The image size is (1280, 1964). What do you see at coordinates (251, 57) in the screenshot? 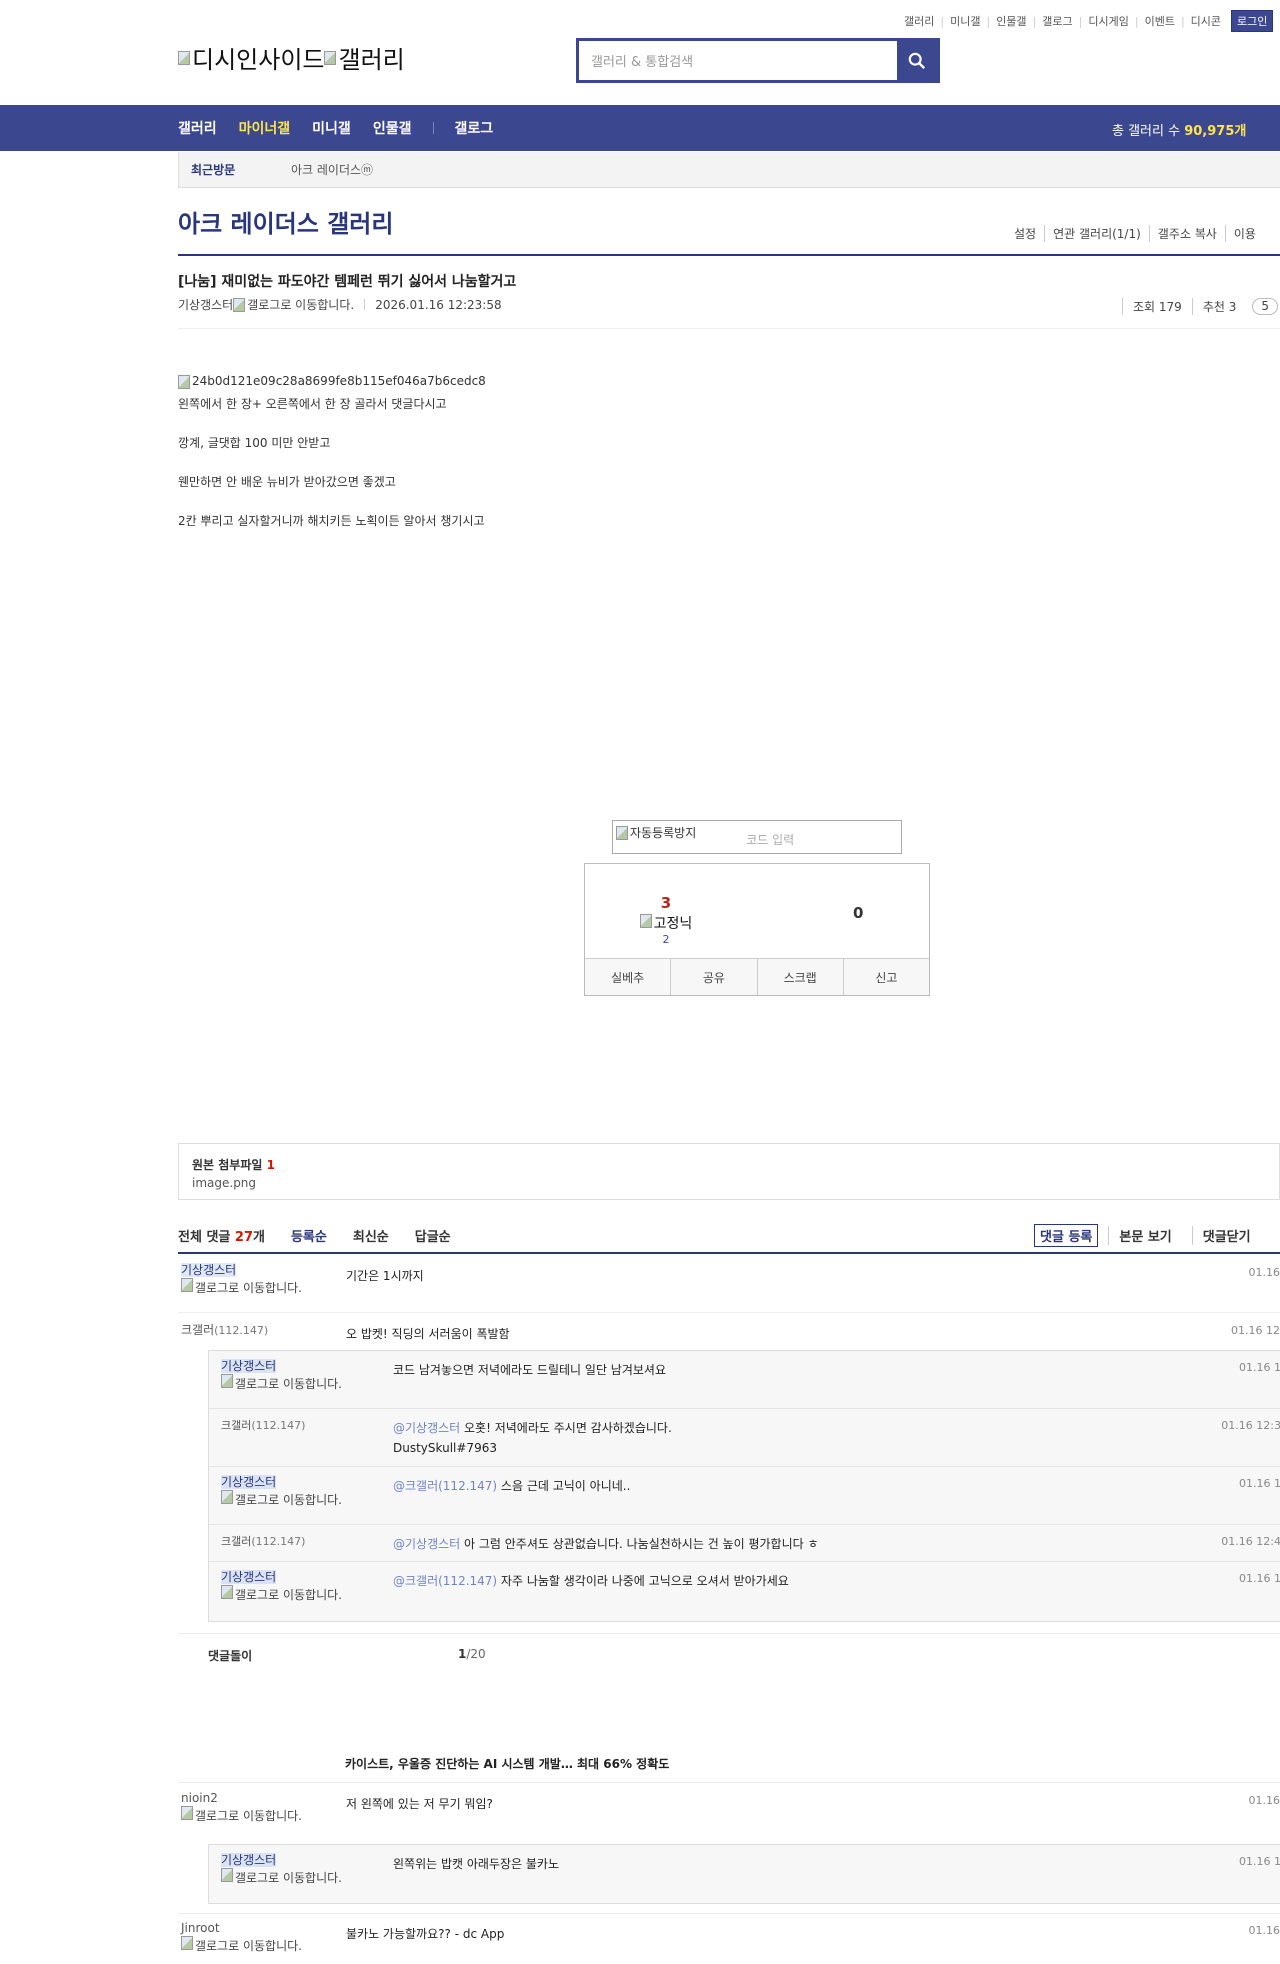
I see `logo-dcinside: 디시인사이드` at bounding box center [251, 57].